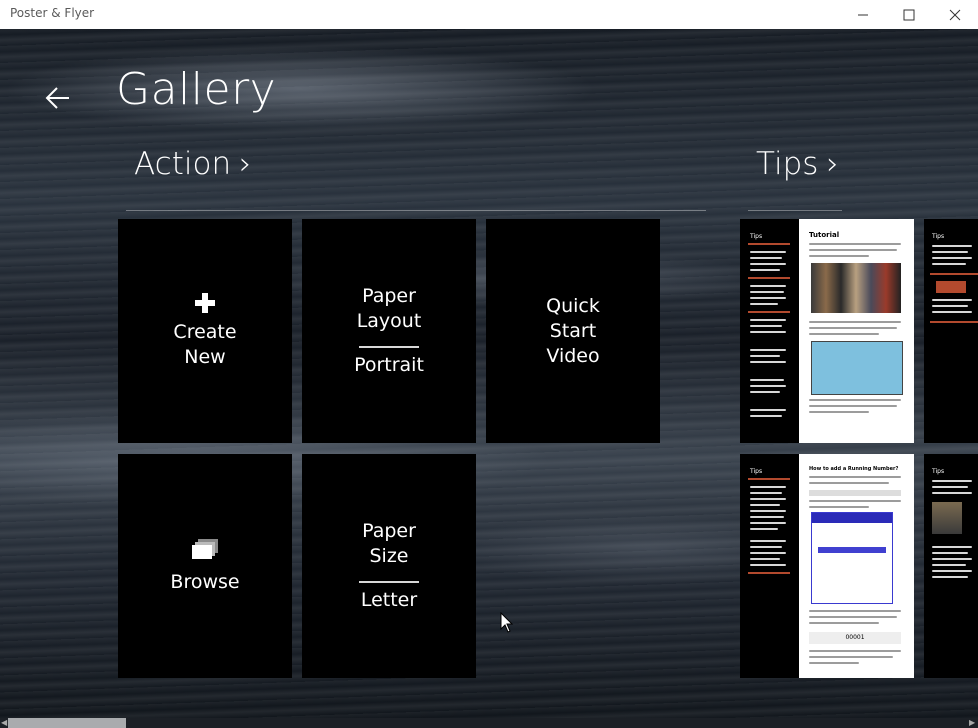 The width and height of the screenshot is (978, 728). What do you see at coordinates (573, 355) in the screenshot?
I see `tile-label: Video` at bounding box center [573, 355].